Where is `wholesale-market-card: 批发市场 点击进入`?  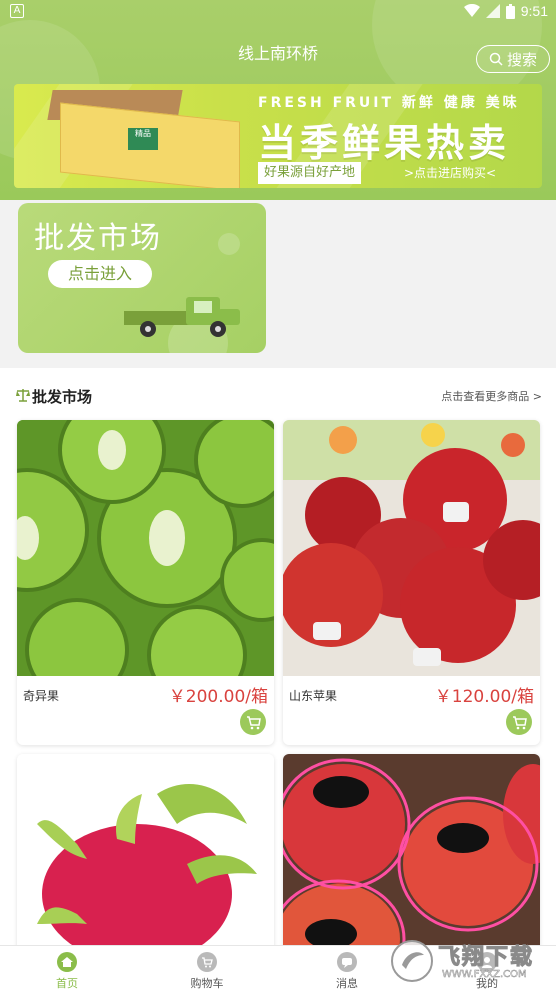 wholesale-market-card: 批发市场 点击进入 is located at coordinates (142, 278).